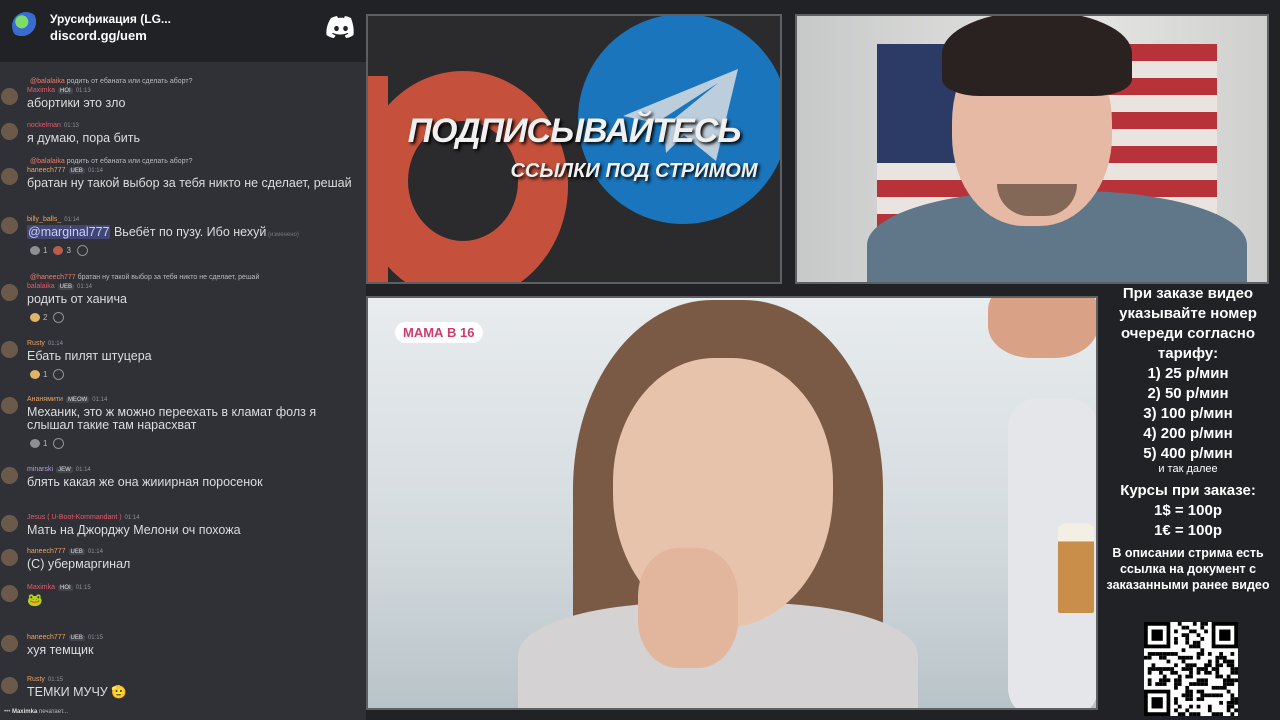 The image size is (1280, 720). What do you see at coordinates (574, 131) in the screenshot?
I see `promo-title: ПОДПИСЫВАЙТЕСЬ` at bounding box center [574, 131].